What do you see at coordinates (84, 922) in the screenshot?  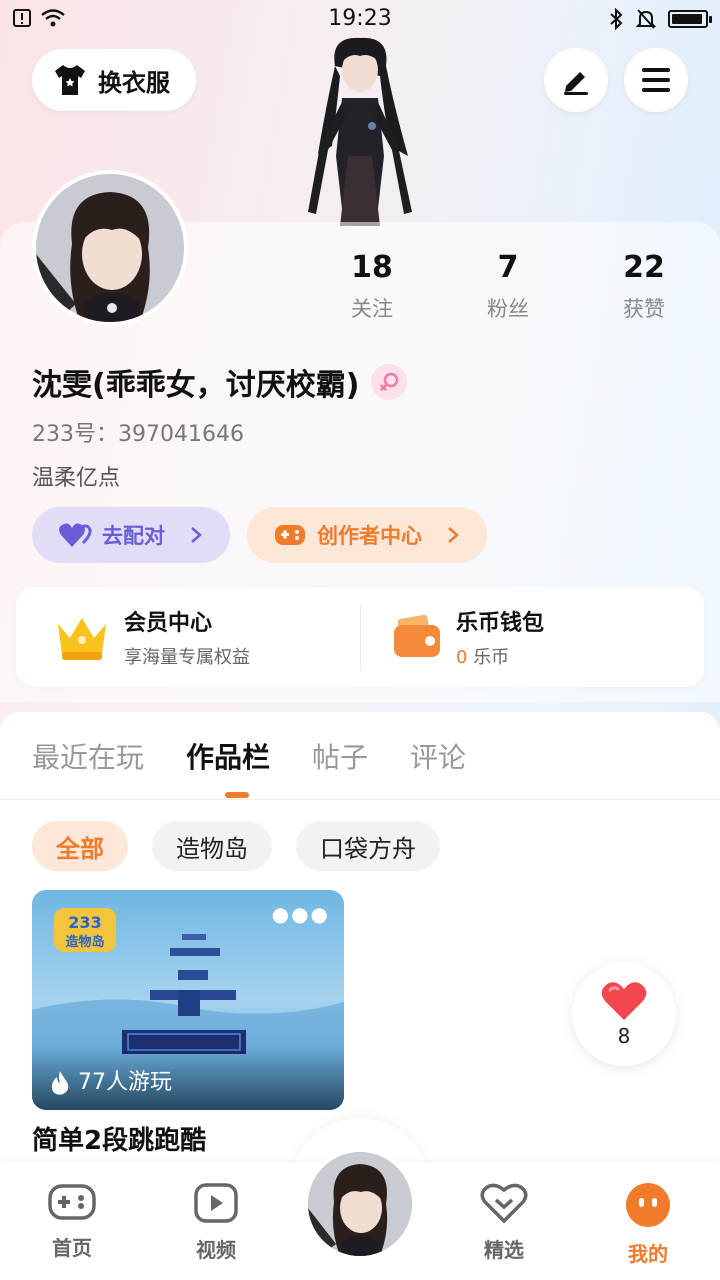 I see `svg-text: 233` at bounding box center [84, 922].